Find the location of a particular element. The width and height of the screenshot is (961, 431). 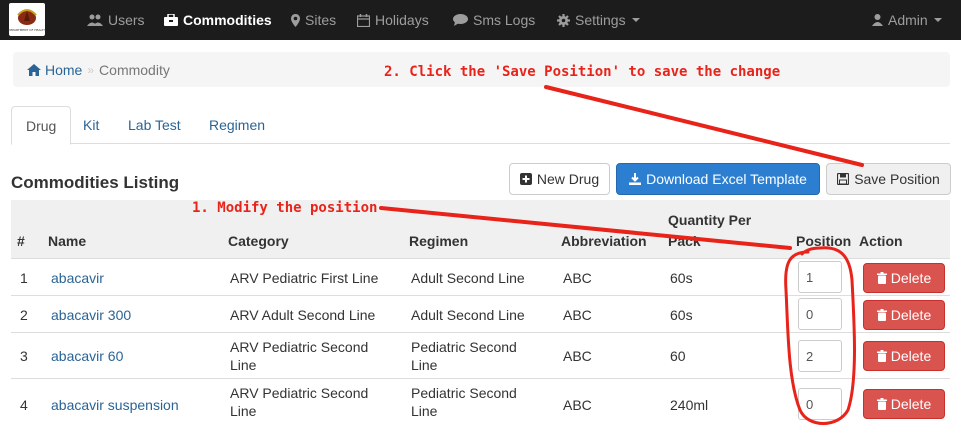

nav-users: Users is located at coordinates (116, 20).